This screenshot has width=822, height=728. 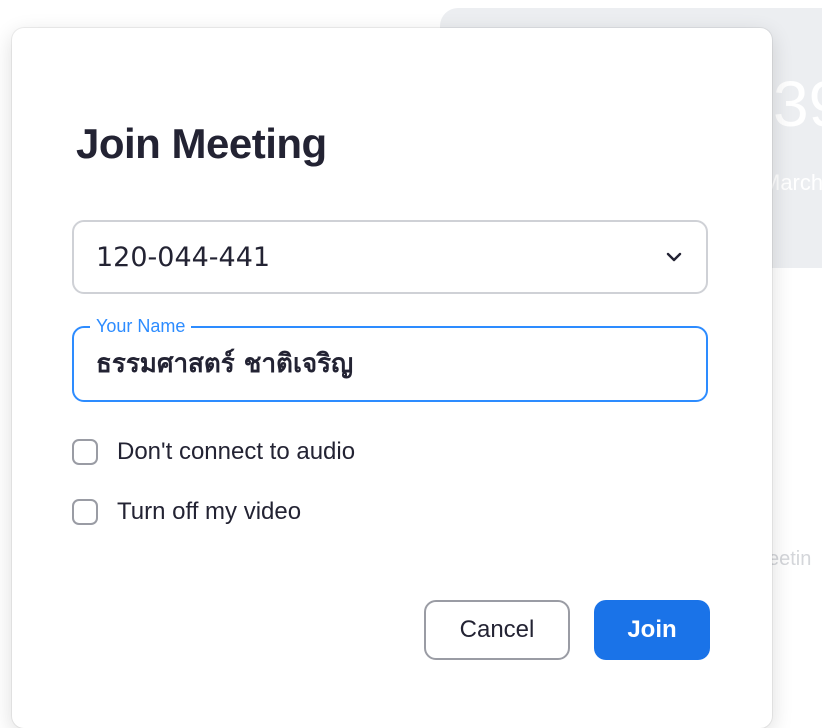 What do you see at coordinates (797, 104) in the screenshot?
I see `background-clock-time: 39` at bounding box center [797, 104].